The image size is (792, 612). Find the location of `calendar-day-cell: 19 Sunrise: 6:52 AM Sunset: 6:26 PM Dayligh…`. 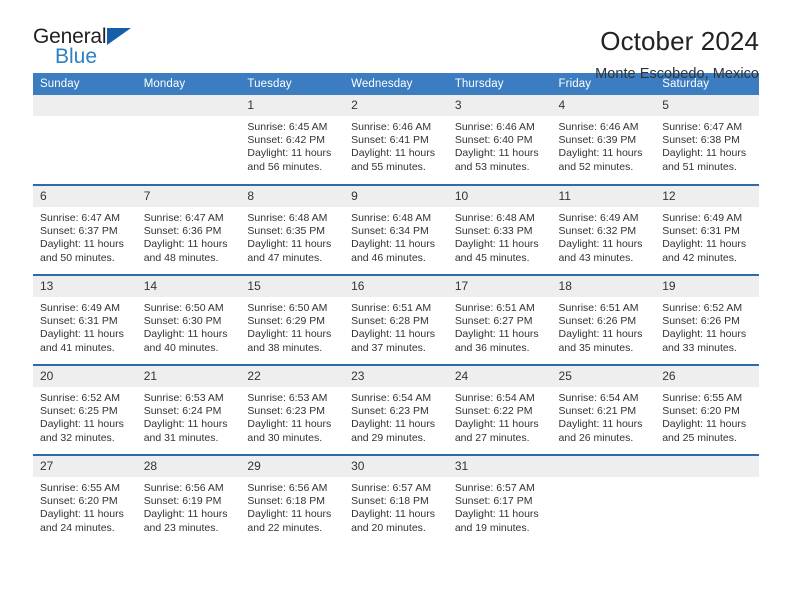

calendar-day-cell: 19 Sunrise: 6:52 AM Sunset: 6:26 PM Dayligh… is located at coordinates (707, 319).